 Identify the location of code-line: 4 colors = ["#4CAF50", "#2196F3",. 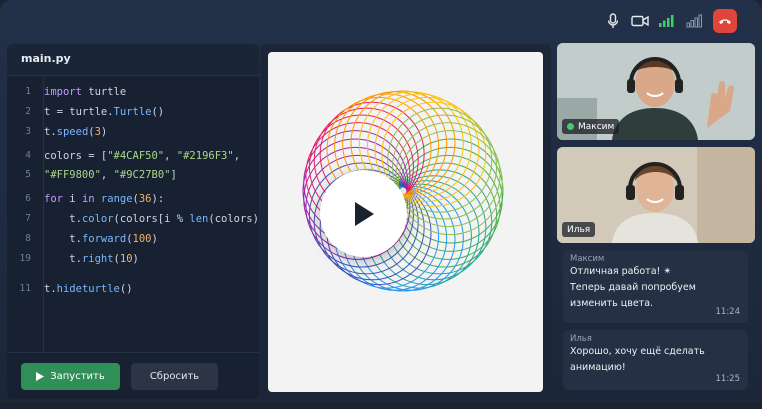
(133, 156).